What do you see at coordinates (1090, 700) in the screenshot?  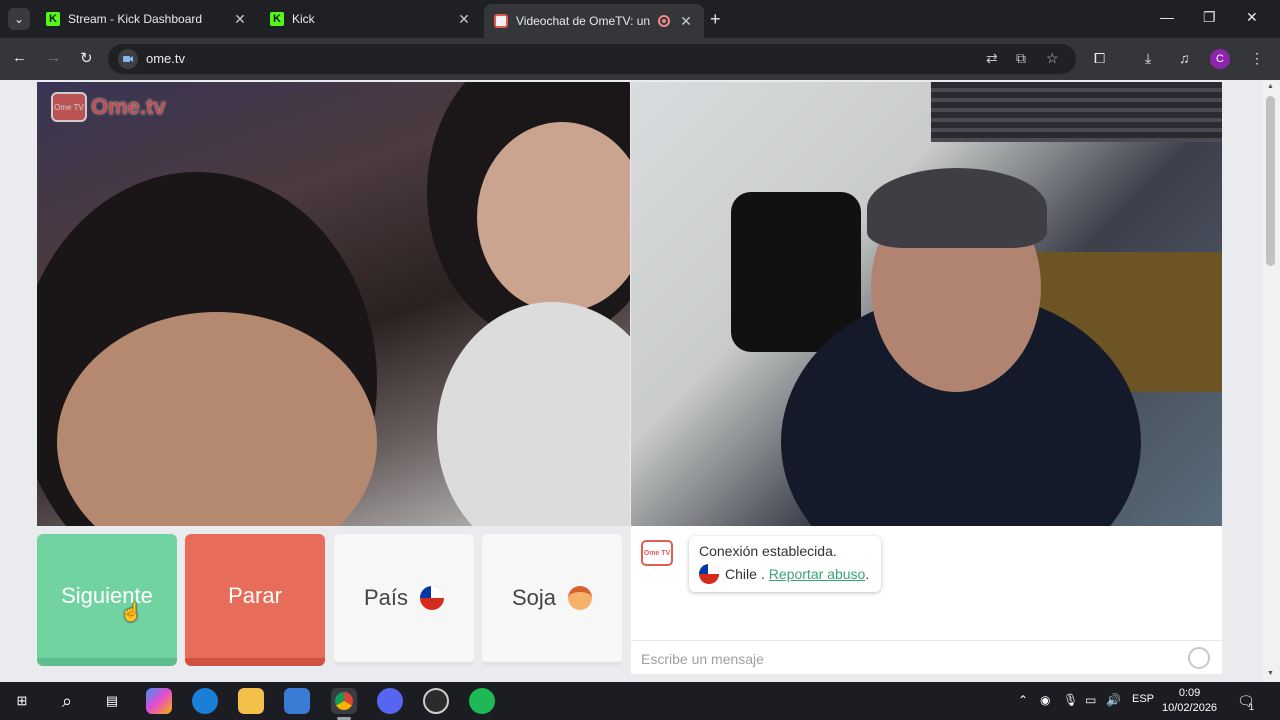 I see `network-icon: ▭` at bounding box center [1090, 700].